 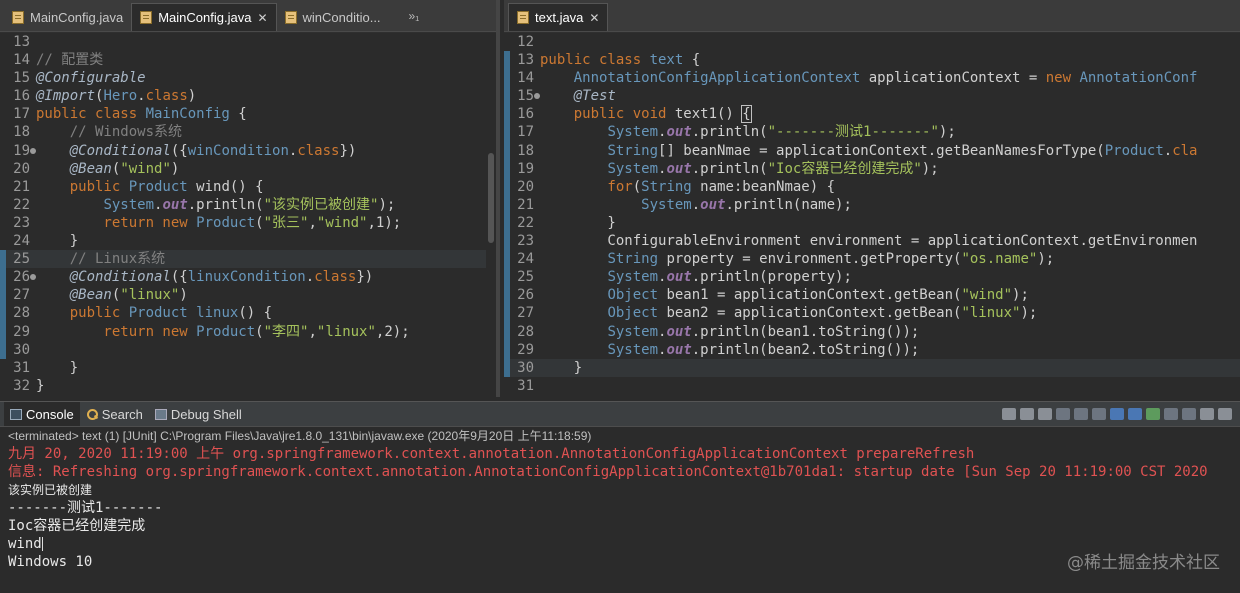 I want to click on code-line: 29 return new Product("李四","linux",2);, so click(x=248, y=332).